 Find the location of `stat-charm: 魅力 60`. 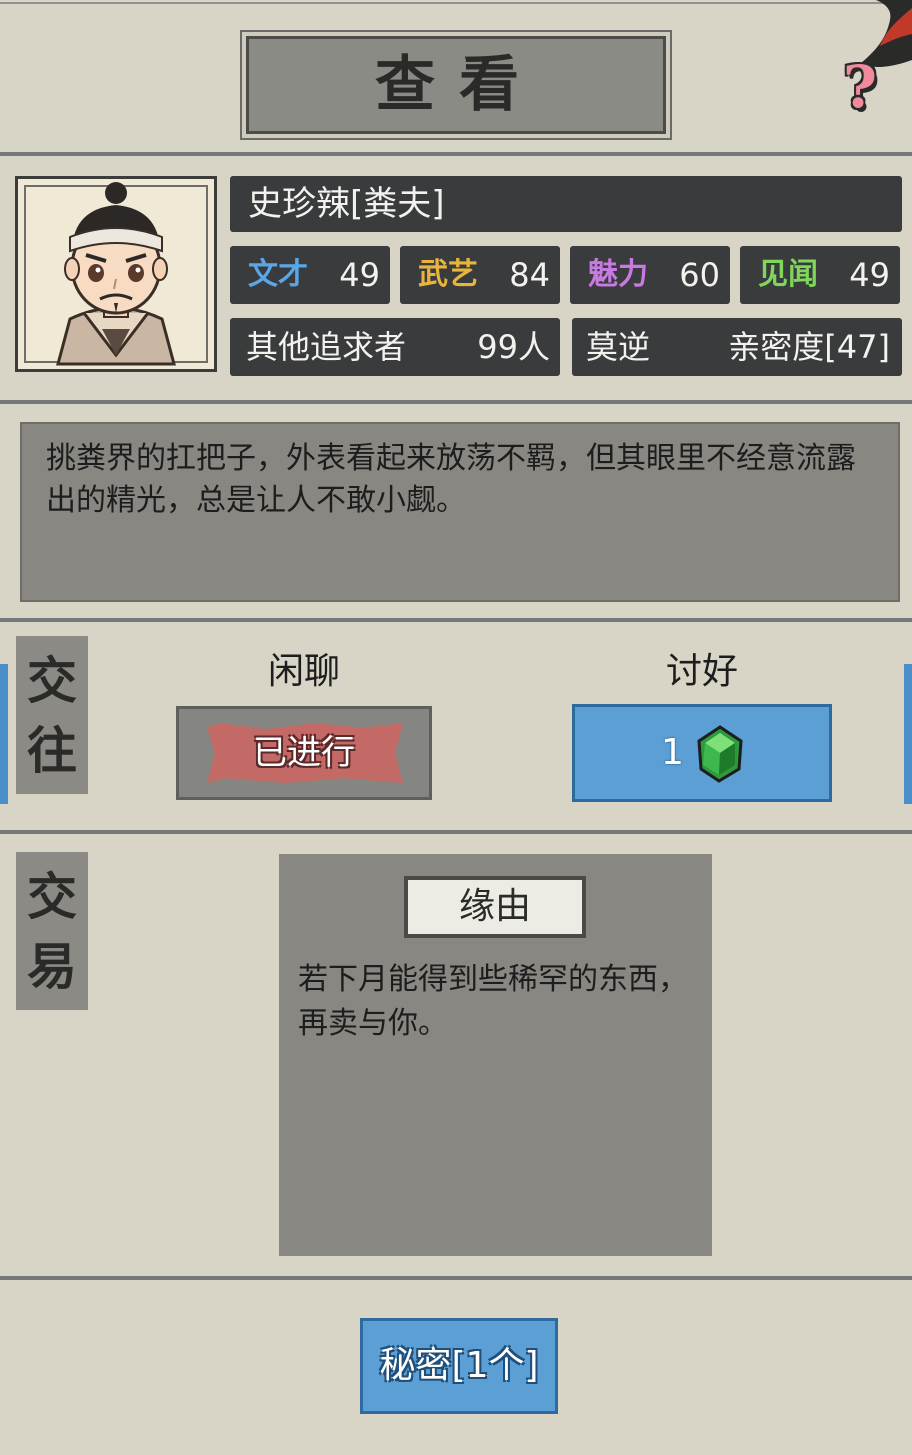

stat-charm: 魅力 60 is located at coordinates (650, 275).